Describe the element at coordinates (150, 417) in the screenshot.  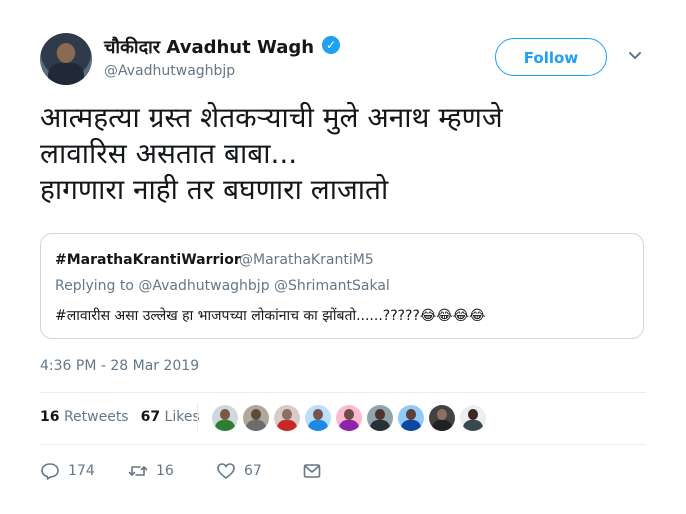
I see `likes-count: 67` at that location.